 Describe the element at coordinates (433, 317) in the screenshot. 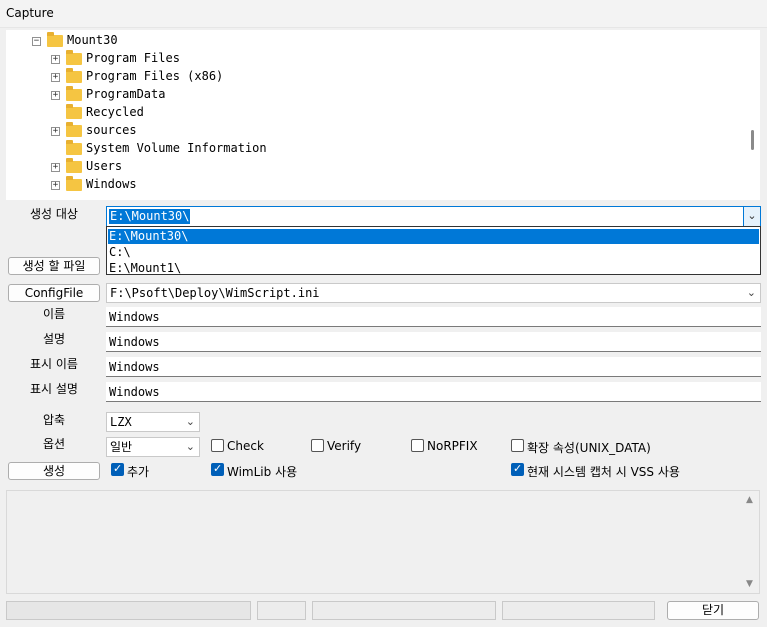

I see `name-field: Windows` at that location.